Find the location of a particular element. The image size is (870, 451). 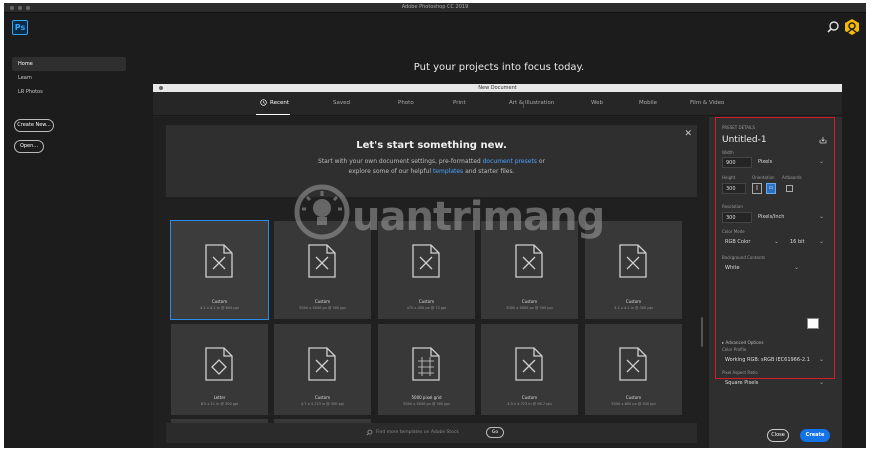

color-mode-select: RGB Color ⌄ is located at coordinates (752, 242).